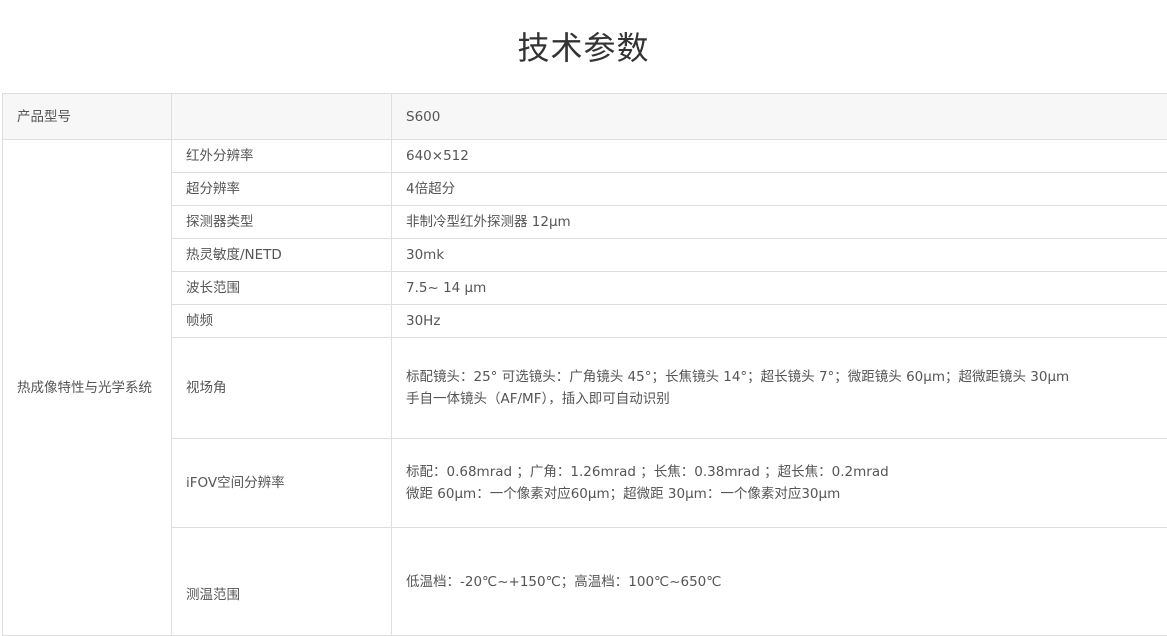 The height and width of the screenshot is (636, 1167). Describe the element at coordinates (282, 255) in the screenshot. I see `param-label-cell: 热灵敏度/NETD` at that location.